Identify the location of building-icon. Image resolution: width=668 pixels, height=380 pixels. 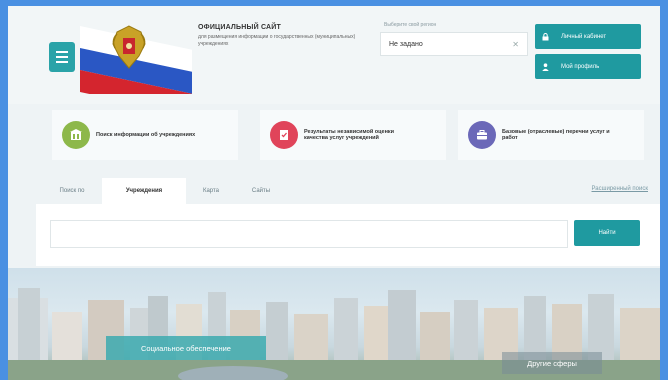
(76, 135).